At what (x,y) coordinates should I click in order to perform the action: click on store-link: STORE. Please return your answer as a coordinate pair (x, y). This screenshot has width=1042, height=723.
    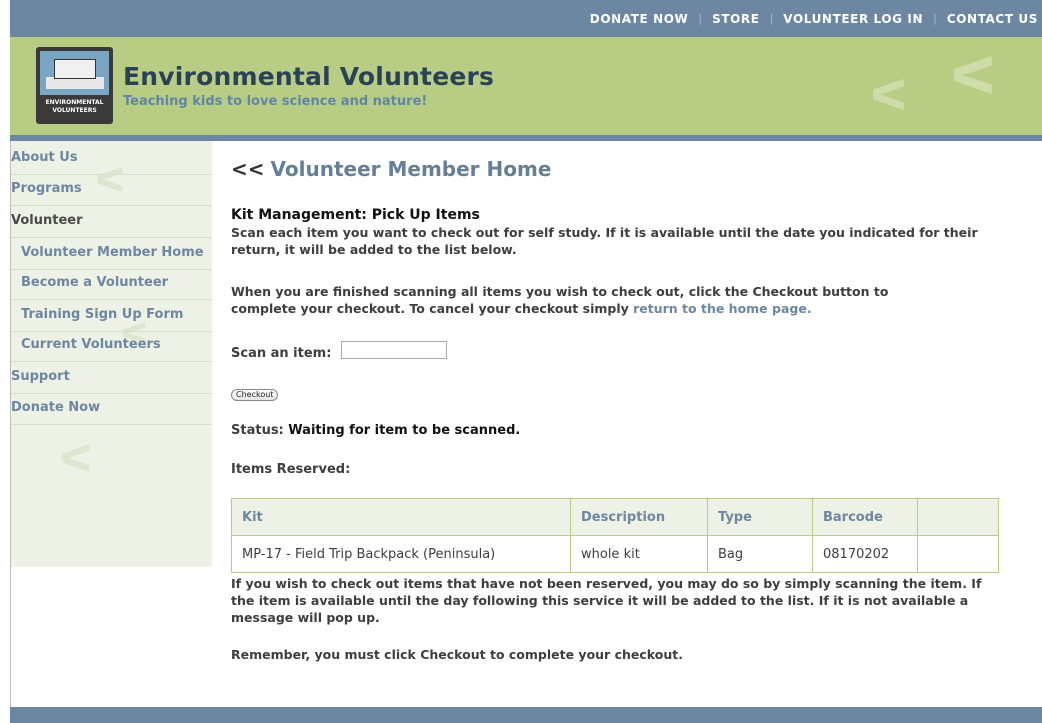
    Looking at the image, I should click on (735, 19).